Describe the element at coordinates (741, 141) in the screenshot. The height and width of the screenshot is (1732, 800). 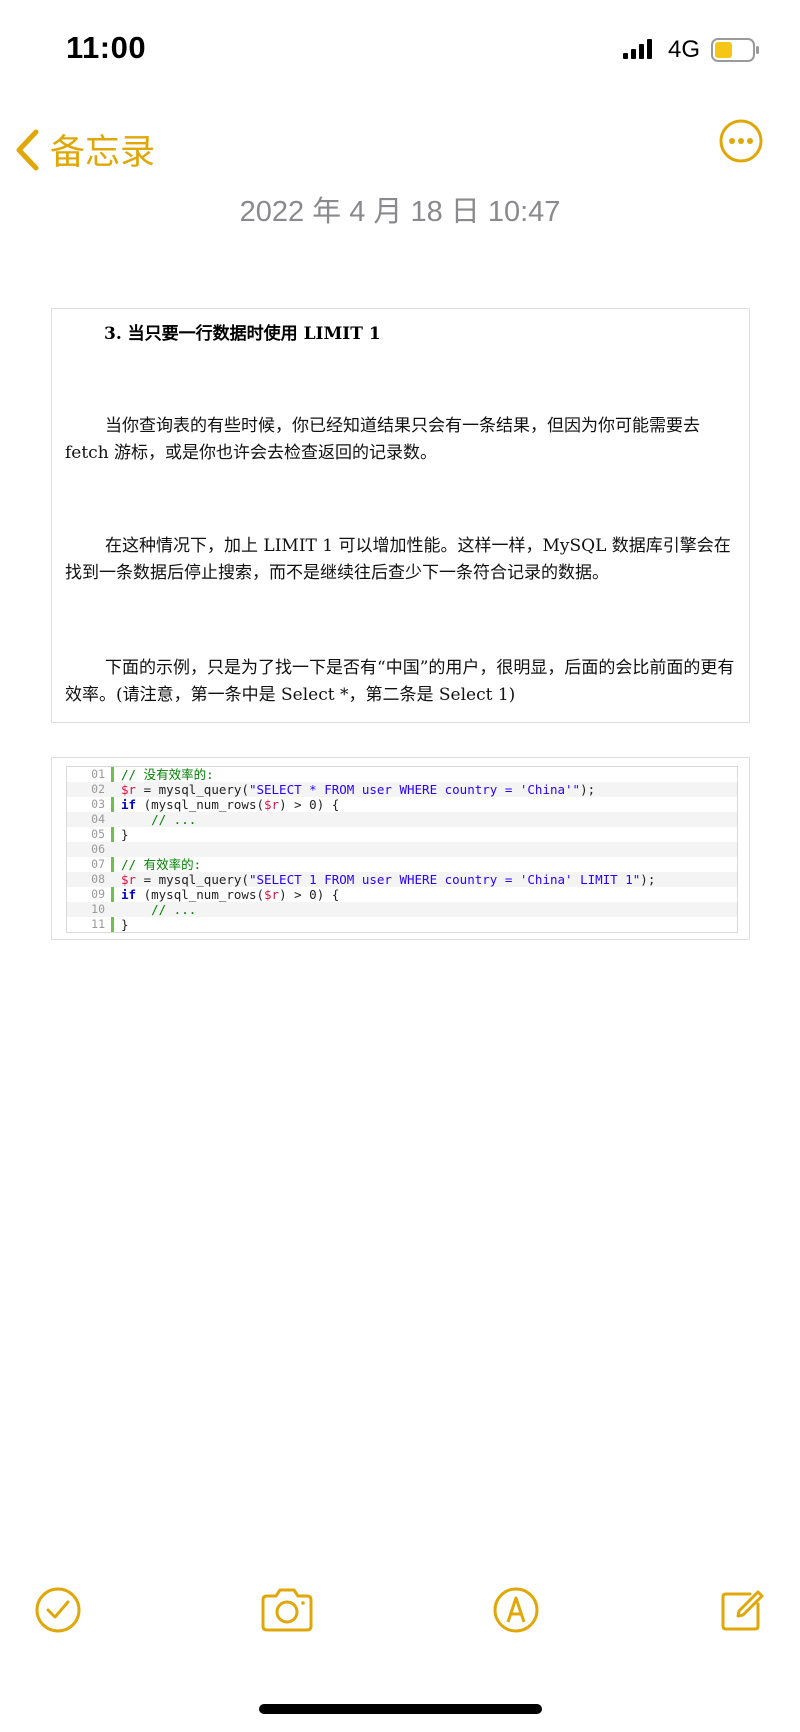
I see `ellipsis-circle-icon` at that location.